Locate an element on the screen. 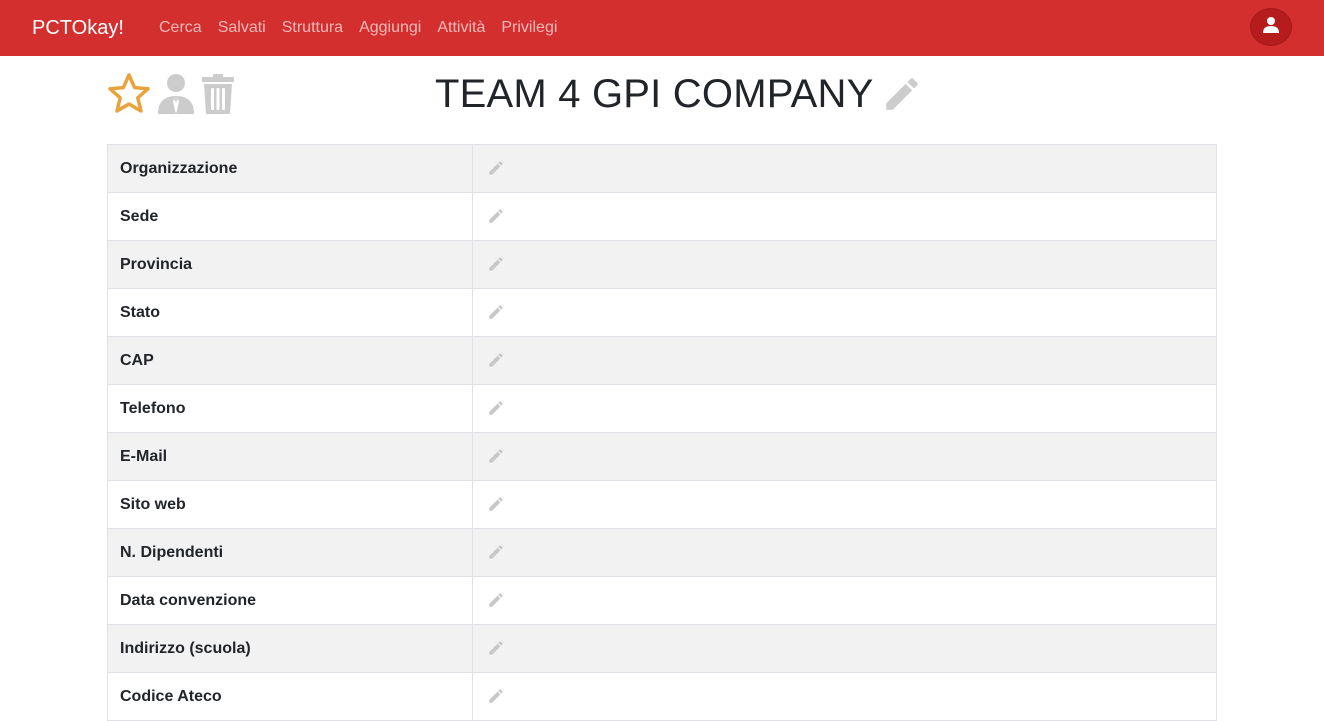  company-actions is located at coordinates (174, 94).